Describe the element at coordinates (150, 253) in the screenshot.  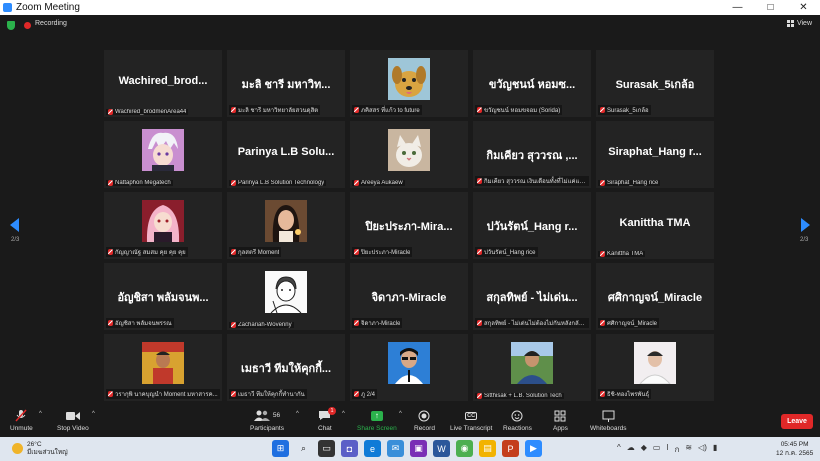
I see `participant-name: กัญญาณัฐ สมสม คุย คุย คุย` at that location.